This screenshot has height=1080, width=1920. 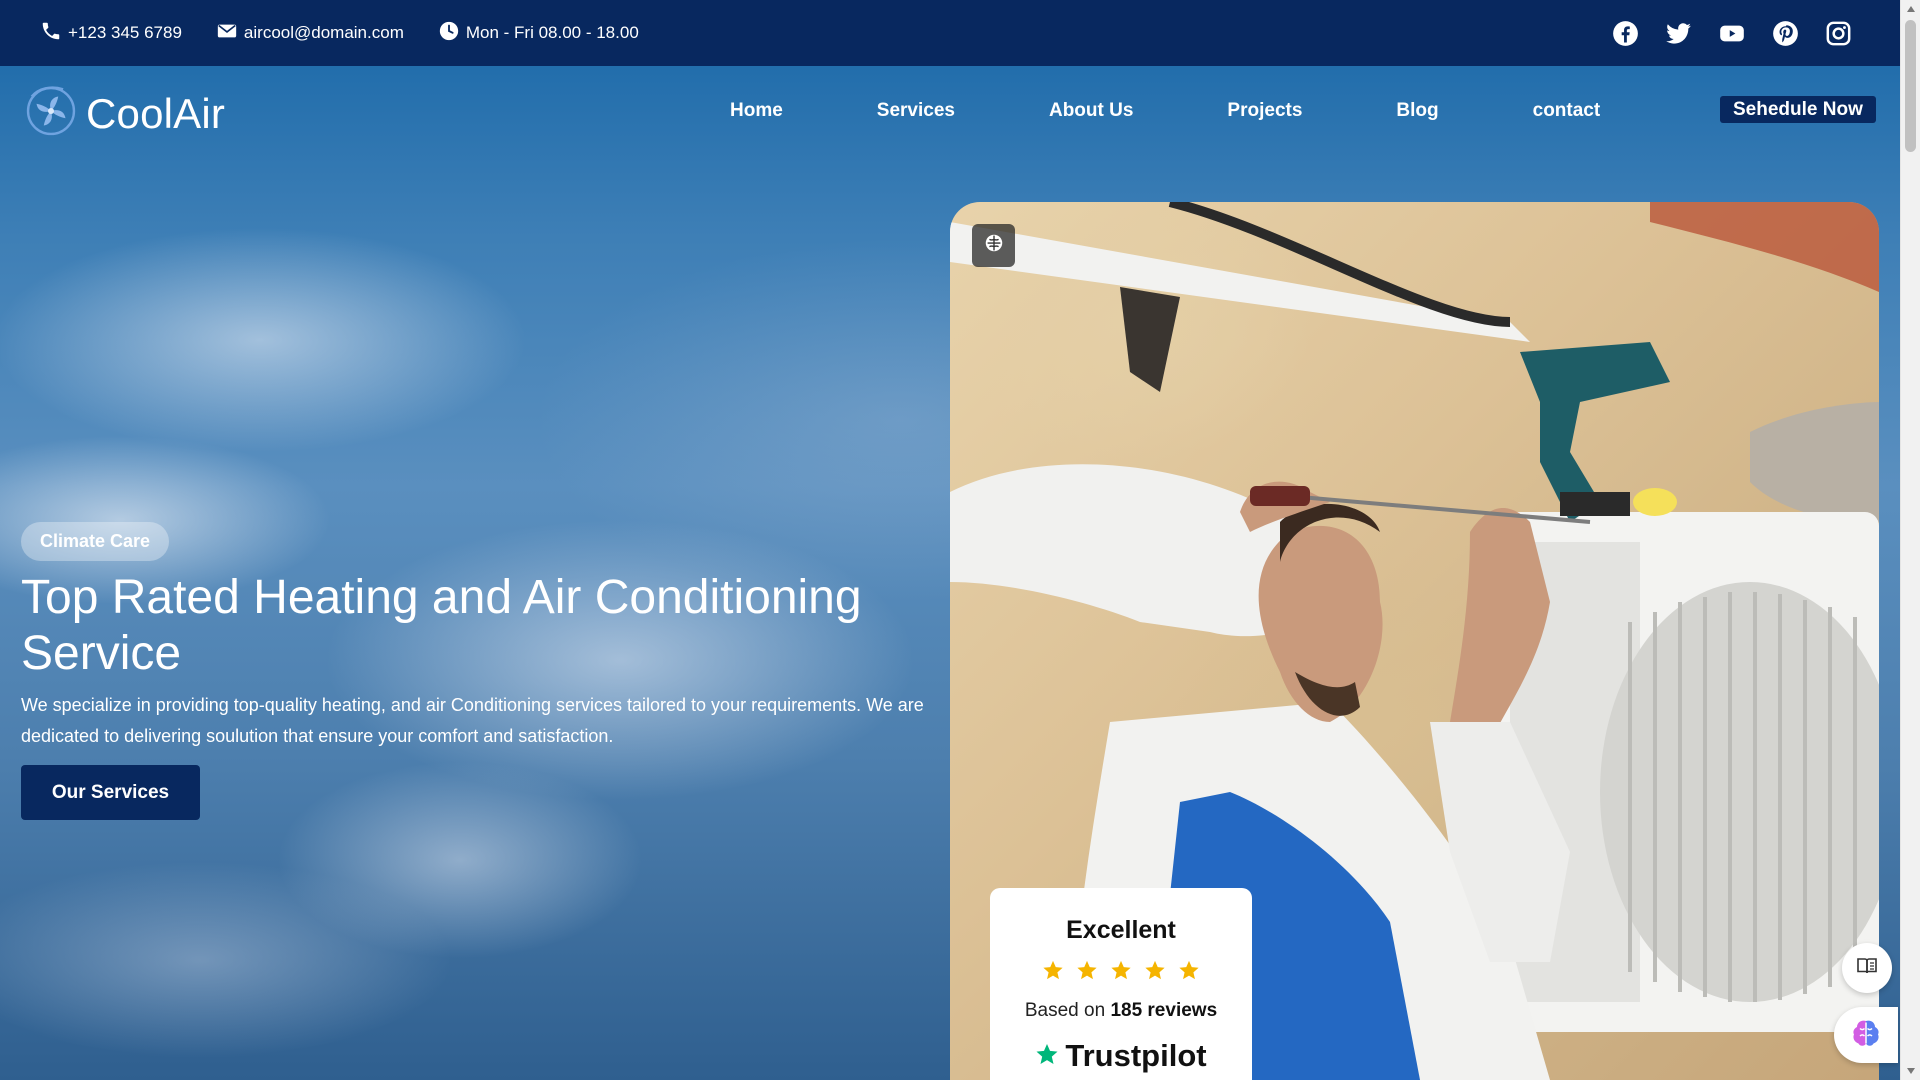 What do you see at coordinates (1136, 1055) in the screenshot?
I see `trustpilot-brand: Trustpilot` at bounding box center [1136, 1055].